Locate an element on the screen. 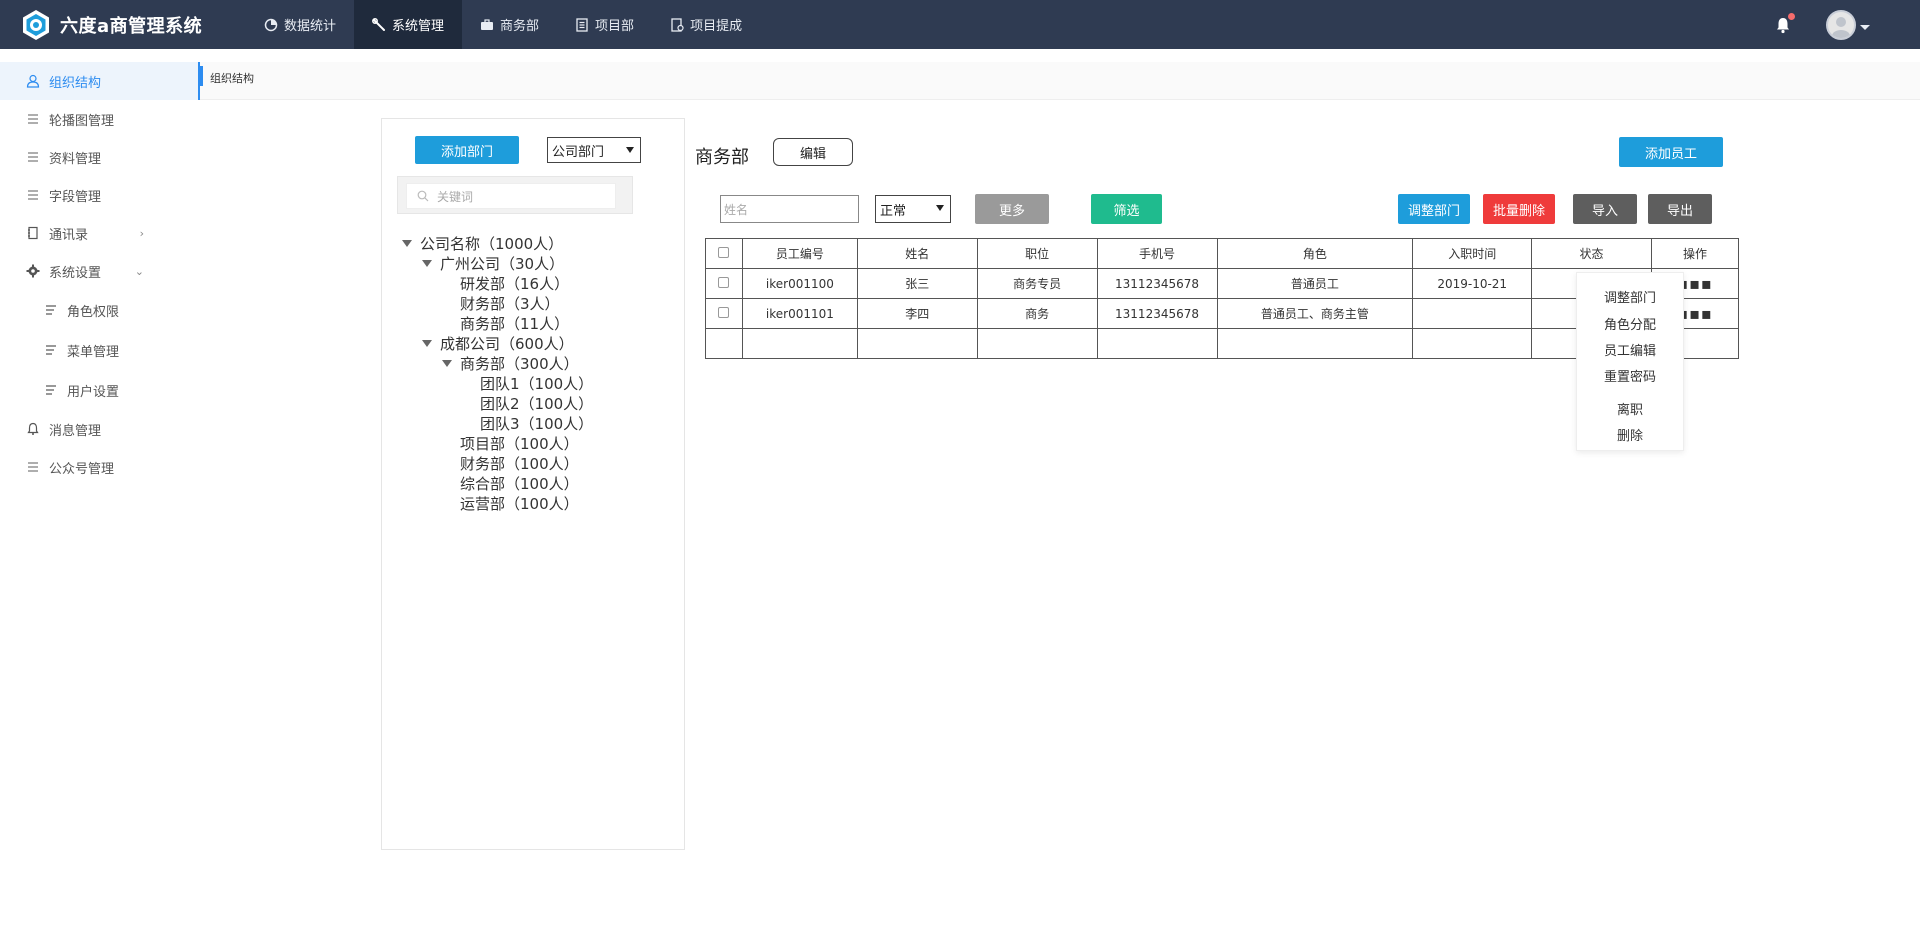  add-department-button: 添加部门 is located at coordinates (467, 150).